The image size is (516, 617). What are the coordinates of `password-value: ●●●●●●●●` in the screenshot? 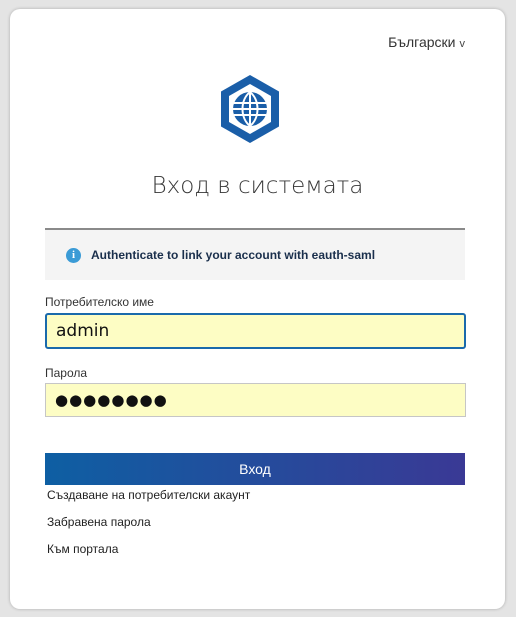 It's located at (111, 400).